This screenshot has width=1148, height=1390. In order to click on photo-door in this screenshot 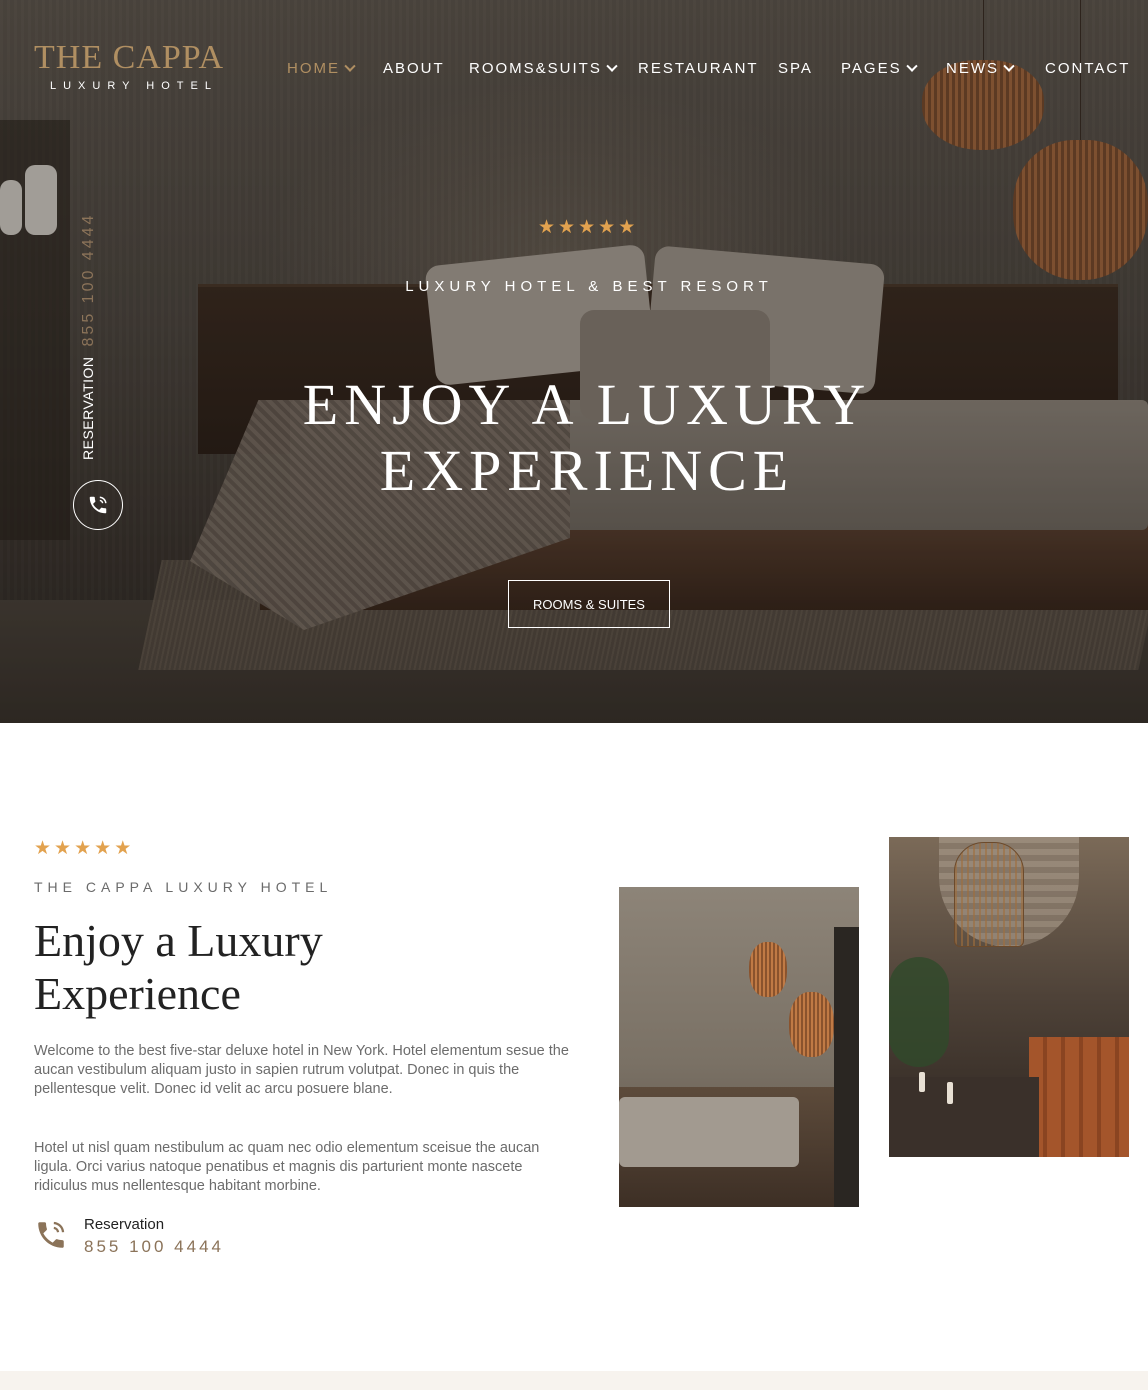, I will do `click(846, 1067)`.